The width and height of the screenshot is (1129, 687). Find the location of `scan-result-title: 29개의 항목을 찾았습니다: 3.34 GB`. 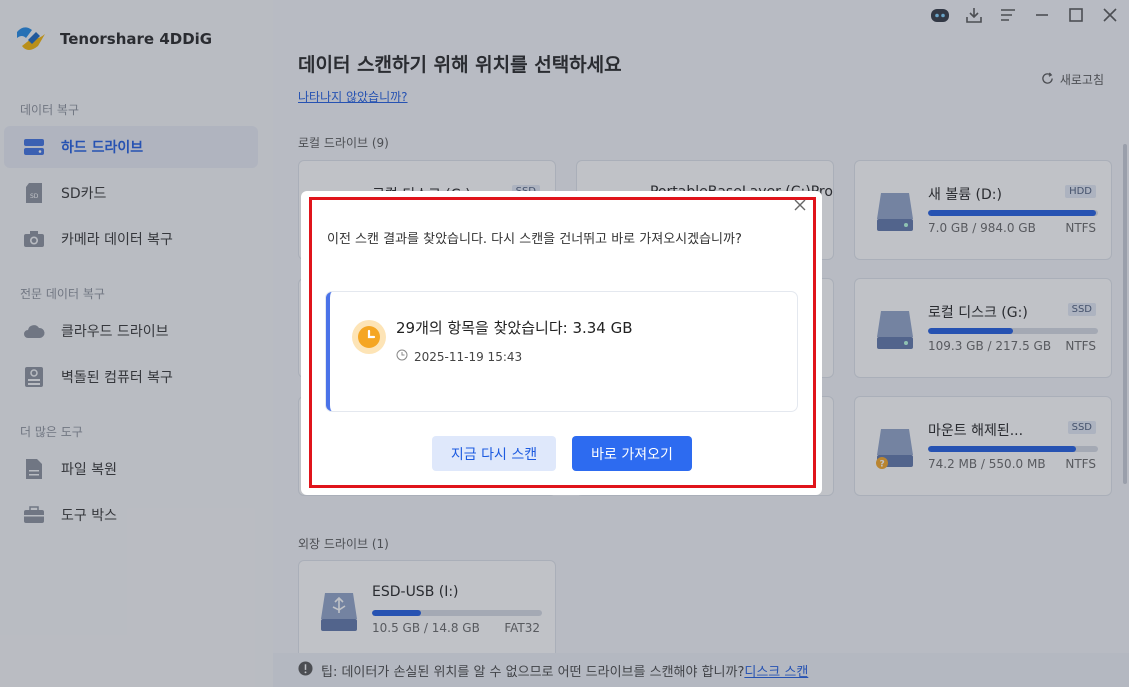

scan-result-title: 29개의 항목을 찾았습니다: 3.34 GB is located at coordinates (514, 328).